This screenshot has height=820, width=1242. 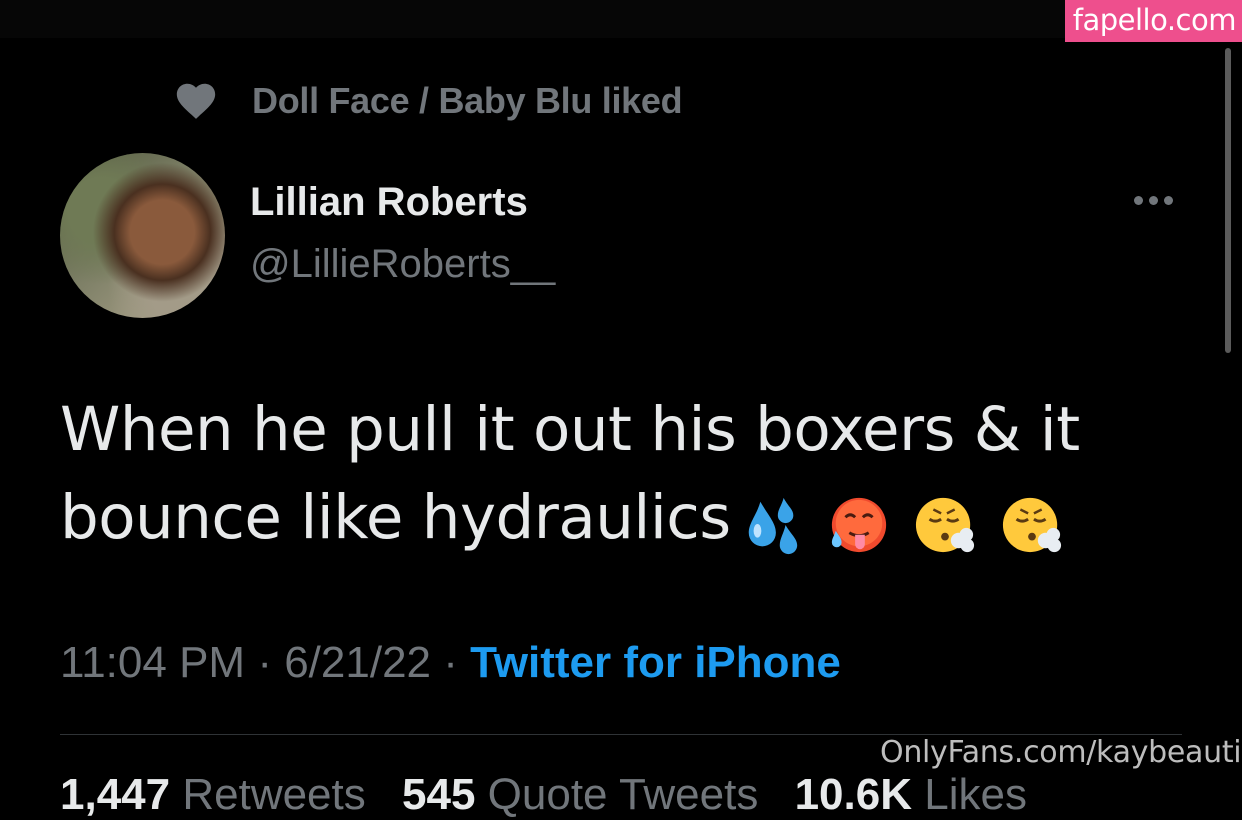 I want to click on onlyfans-watermark: OnlyFans.com/kaybeautiii, so click(x=1061, y=752).